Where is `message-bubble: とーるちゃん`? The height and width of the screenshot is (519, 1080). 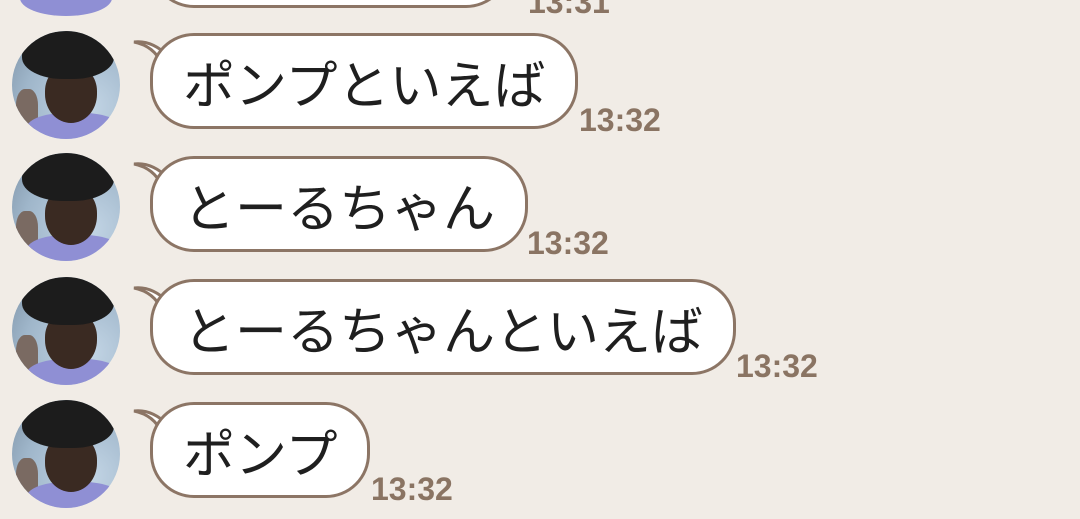 message-bubble: とーるちゃん is located at coordinates (339, 204).